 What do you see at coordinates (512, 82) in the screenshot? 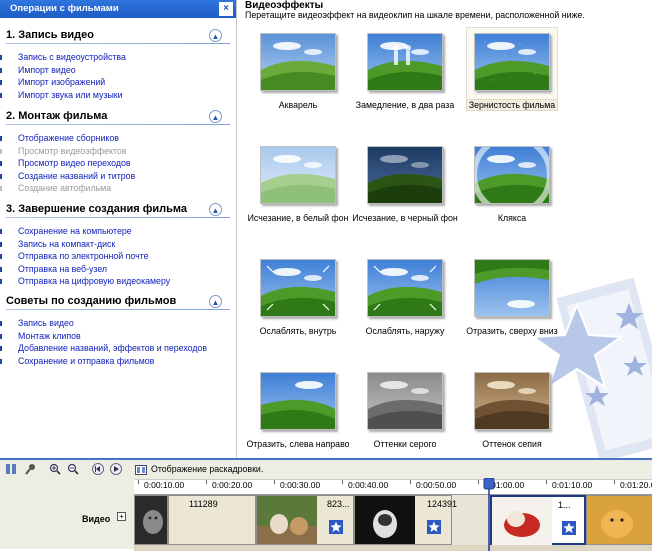
I see `effect-tile: Зернистость фильма` at bounding box center [512, 82].